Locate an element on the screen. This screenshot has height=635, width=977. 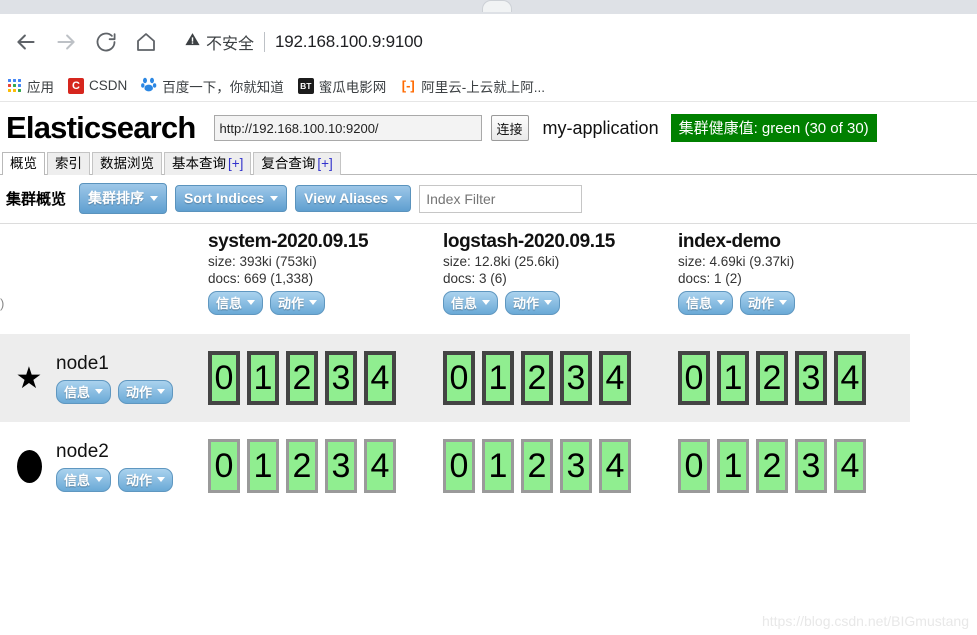
back-button is located at coordinates (26, 42).